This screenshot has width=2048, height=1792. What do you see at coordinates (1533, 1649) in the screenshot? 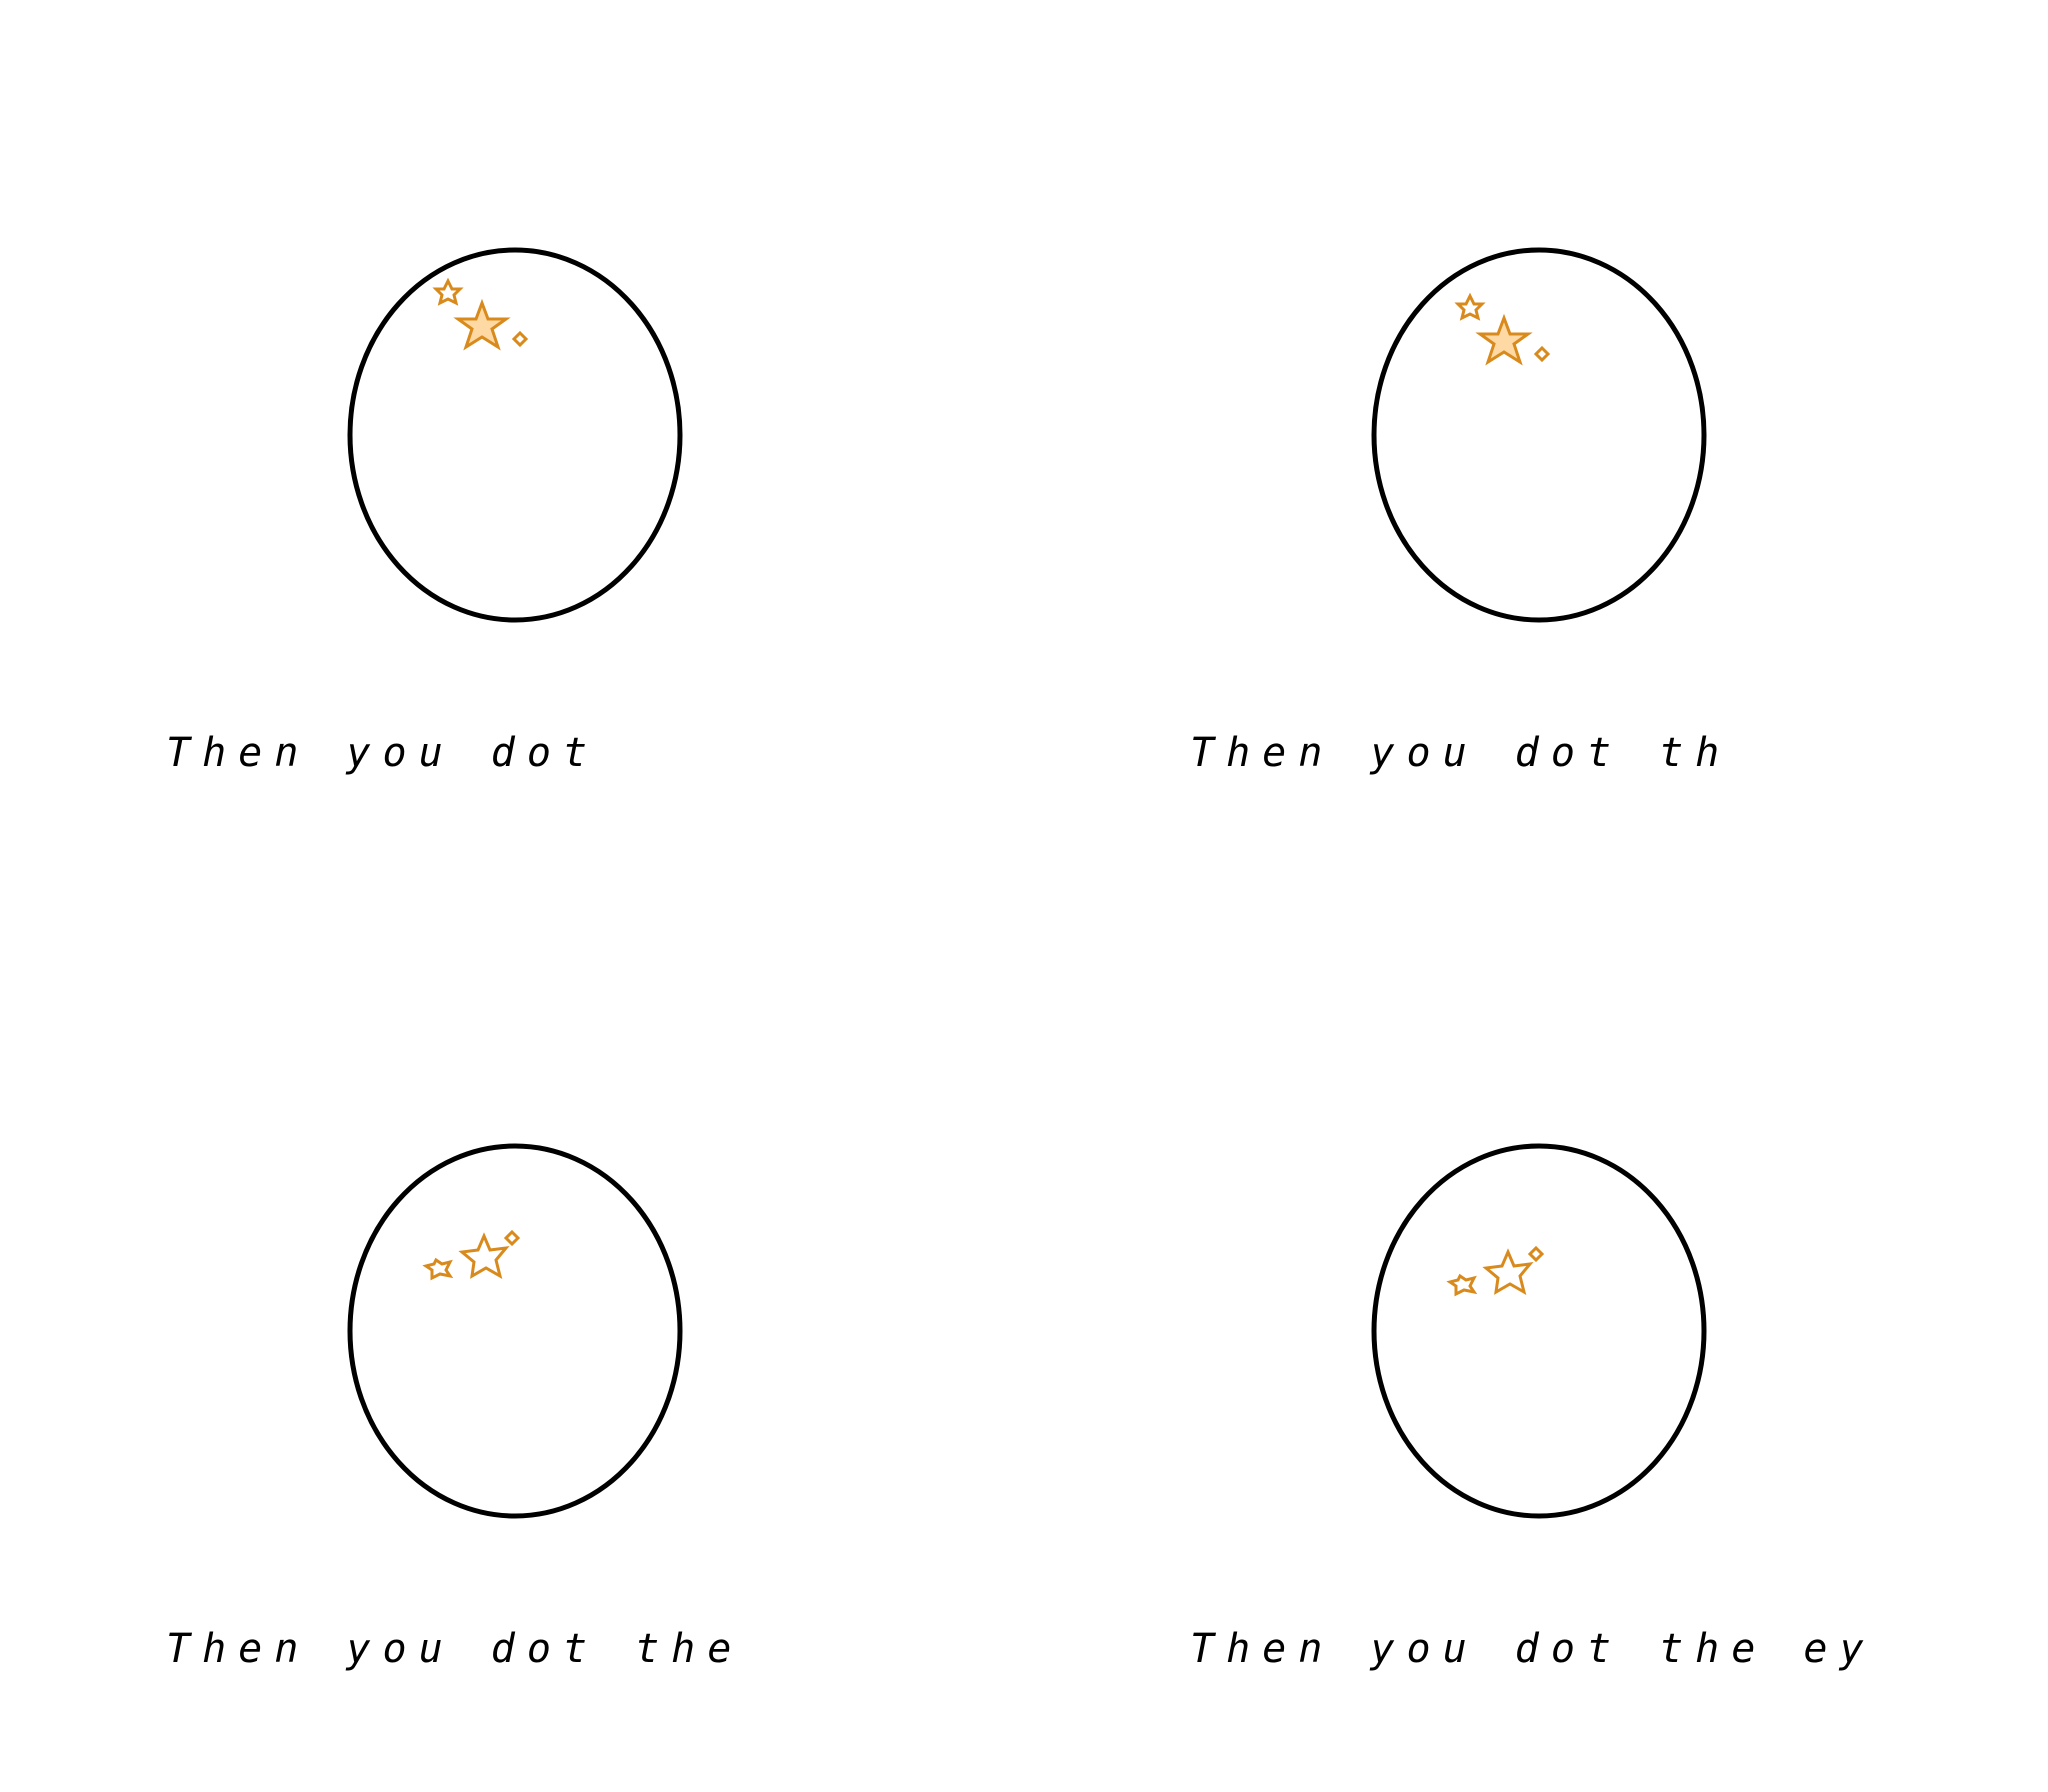
I see `dialogue-text: Then you dot the ey` at bounding box center [1533, 1649].